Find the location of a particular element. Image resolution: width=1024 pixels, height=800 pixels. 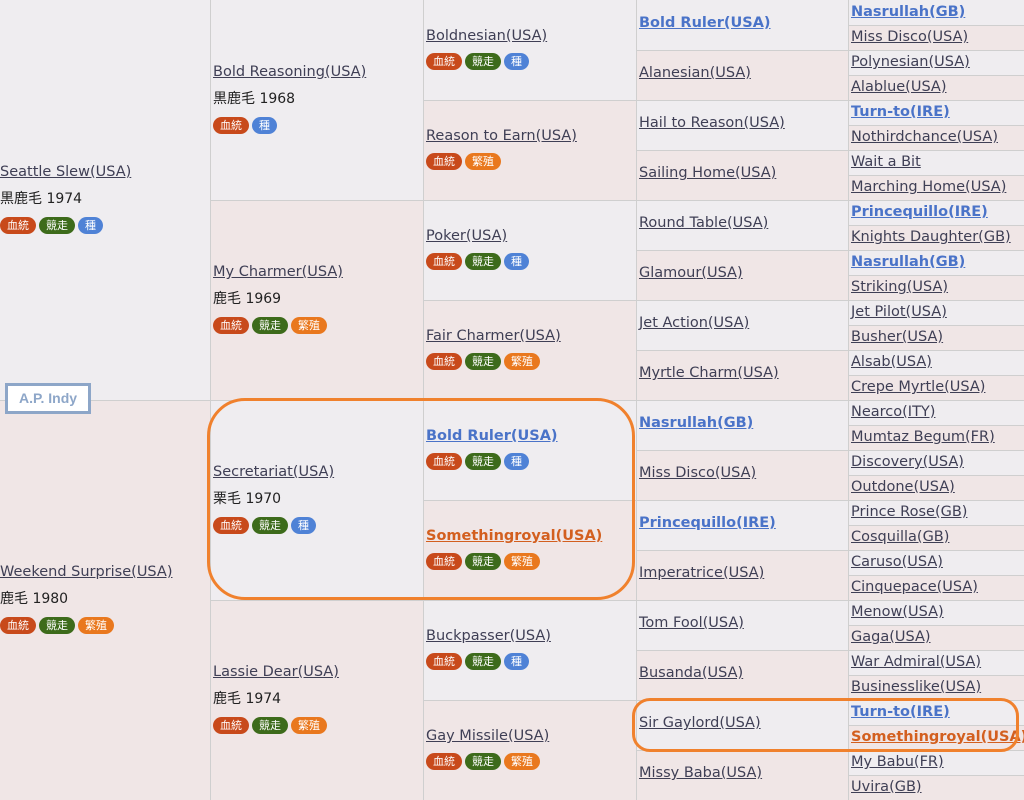

horse-link-alanesian-usa: Alanesian(USA) is located at coordinates (695, 73).